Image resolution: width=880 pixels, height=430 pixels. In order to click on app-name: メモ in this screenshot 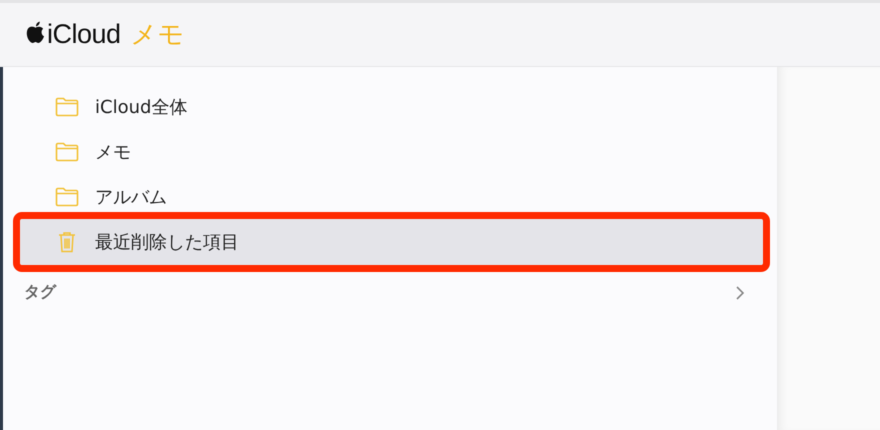, I will do `click(157, 35)`.